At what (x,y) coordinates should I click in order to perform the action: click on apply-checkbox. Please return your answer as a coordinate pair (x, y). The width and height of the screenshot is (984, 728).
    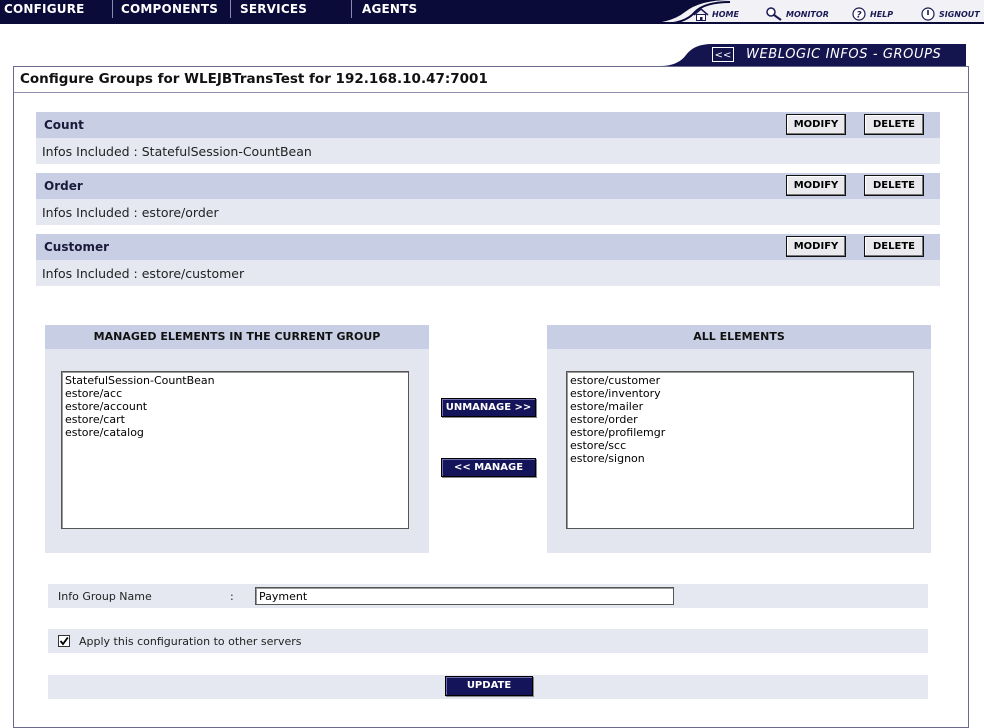
    Looking at the image, I should click on (64, 641).